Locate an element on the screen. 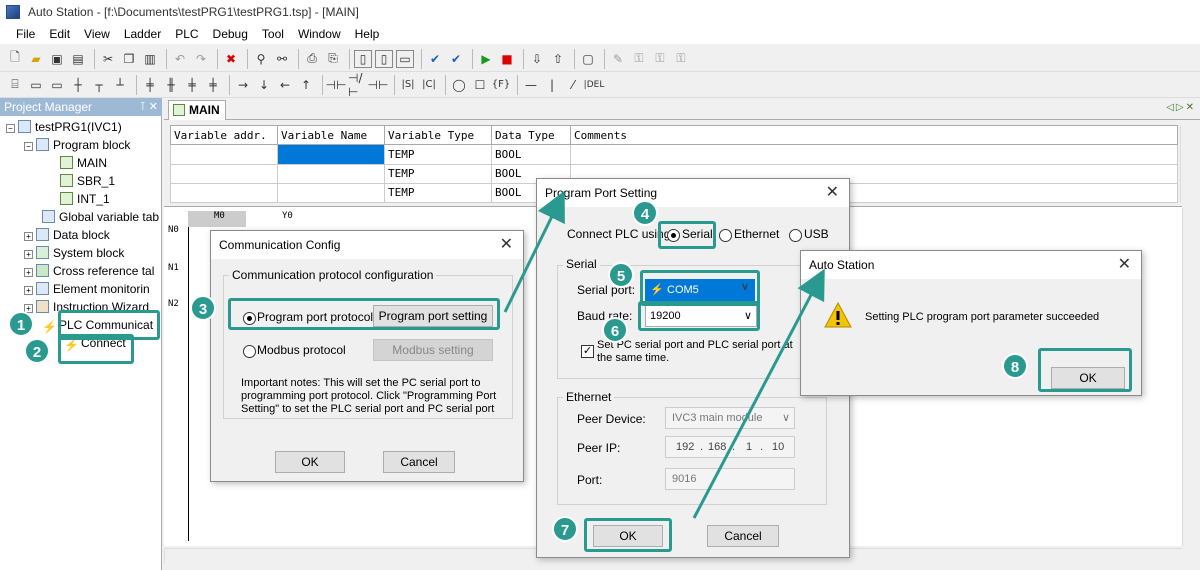  menu-view: View is located at coordinates (97, 34).